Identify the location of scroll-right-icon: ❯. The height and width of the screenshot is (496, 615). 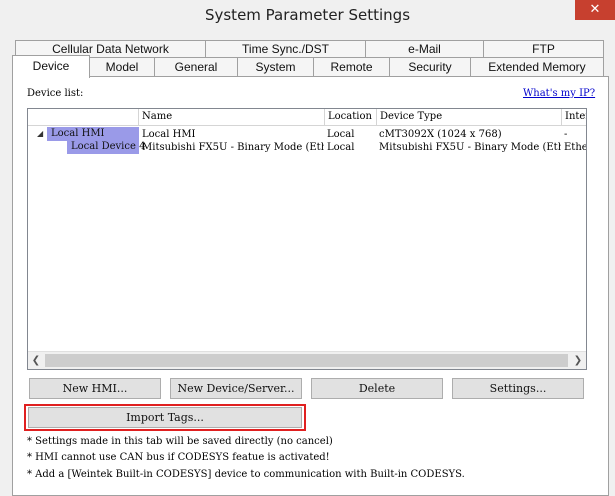
(578, 360).